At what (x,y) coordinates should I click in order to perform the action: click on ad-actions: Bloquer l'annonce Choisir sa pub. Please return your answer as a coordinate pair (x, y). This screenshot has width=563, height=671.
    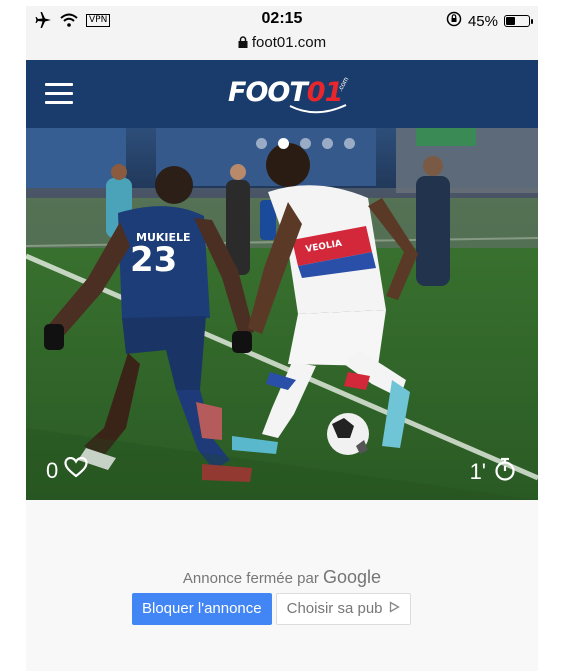
    Looking at the image, I should click on (271, 609).